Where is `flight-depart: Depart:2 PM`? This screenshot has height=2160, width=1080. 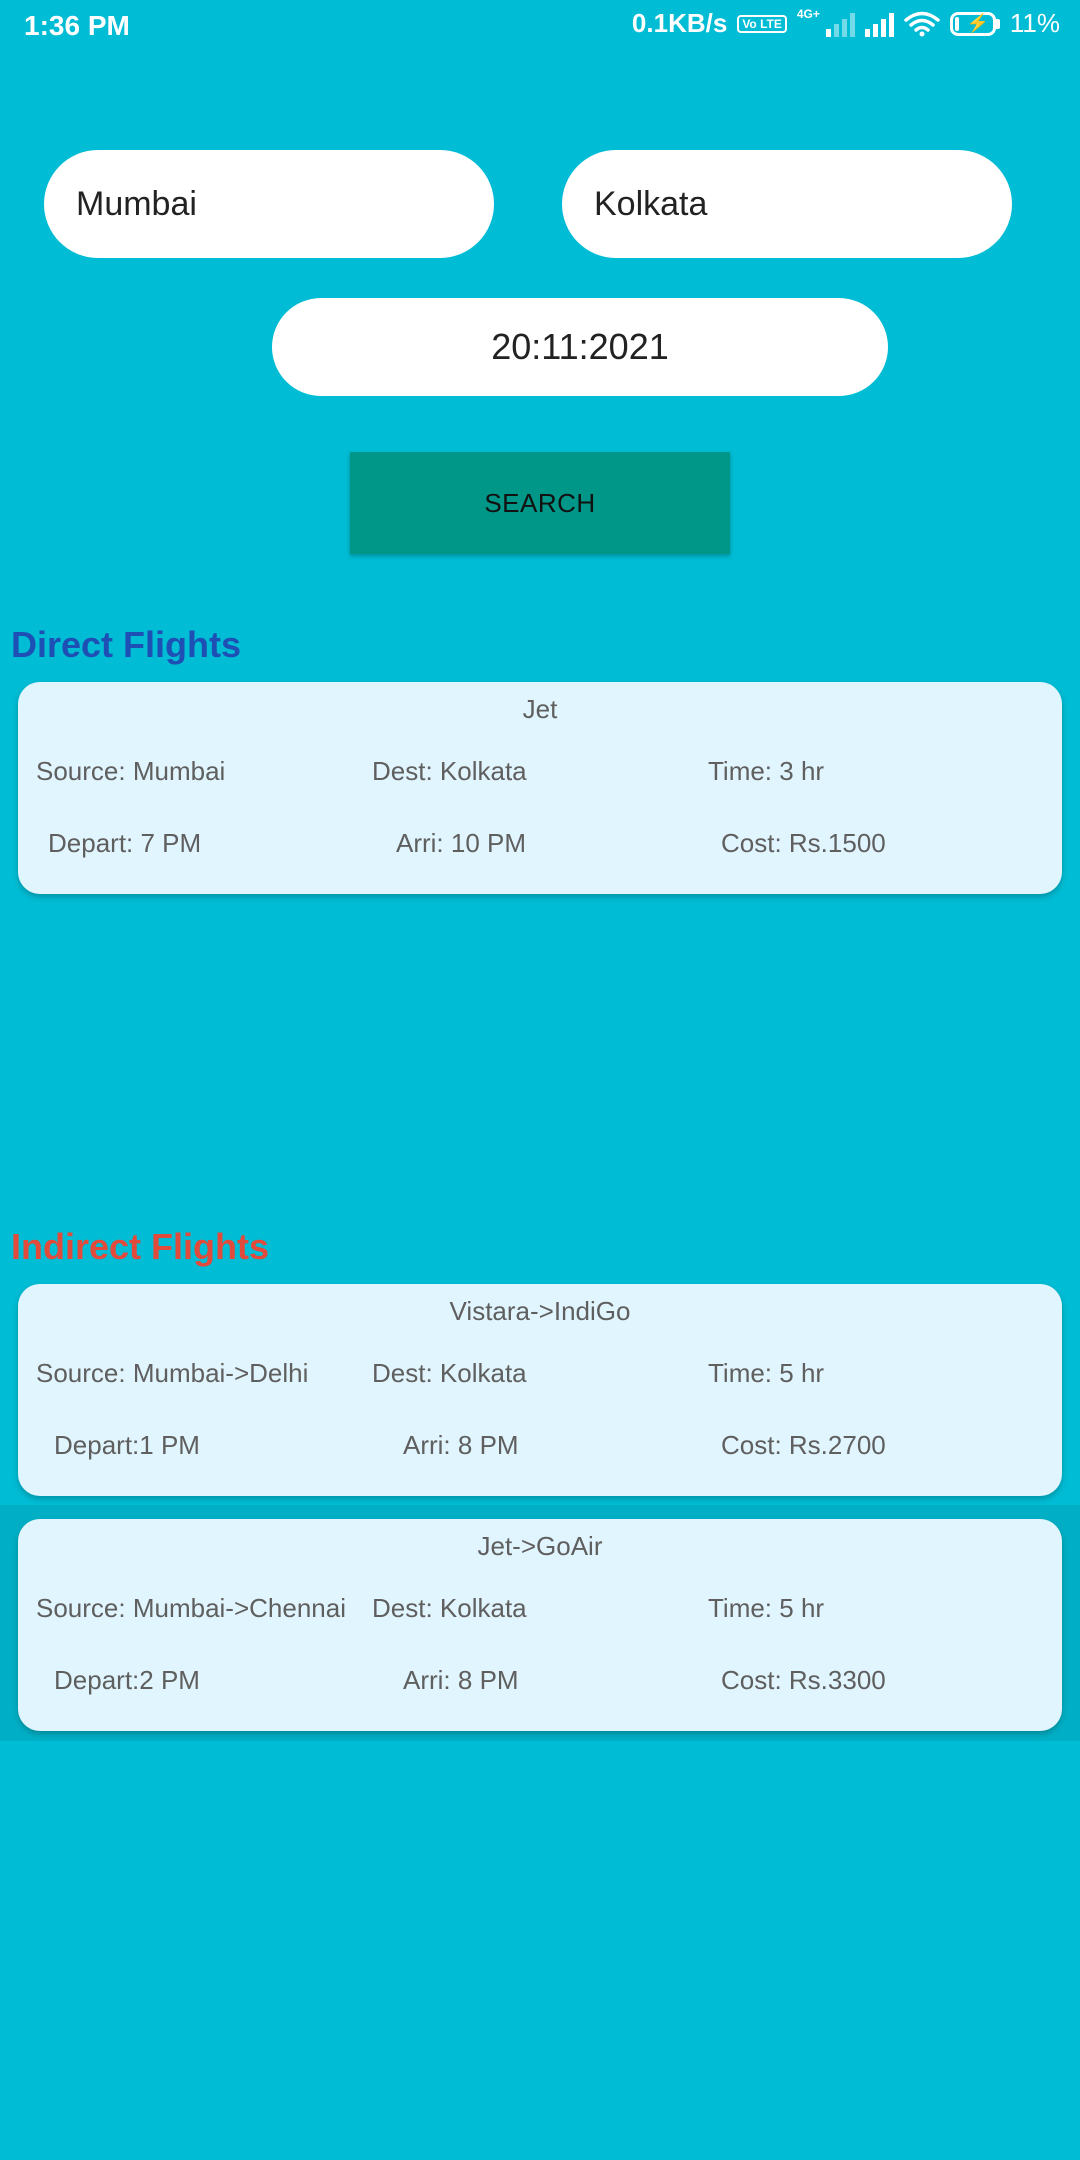 flight-depart: Depart:2 PM is located at coordinates (127, 1680).